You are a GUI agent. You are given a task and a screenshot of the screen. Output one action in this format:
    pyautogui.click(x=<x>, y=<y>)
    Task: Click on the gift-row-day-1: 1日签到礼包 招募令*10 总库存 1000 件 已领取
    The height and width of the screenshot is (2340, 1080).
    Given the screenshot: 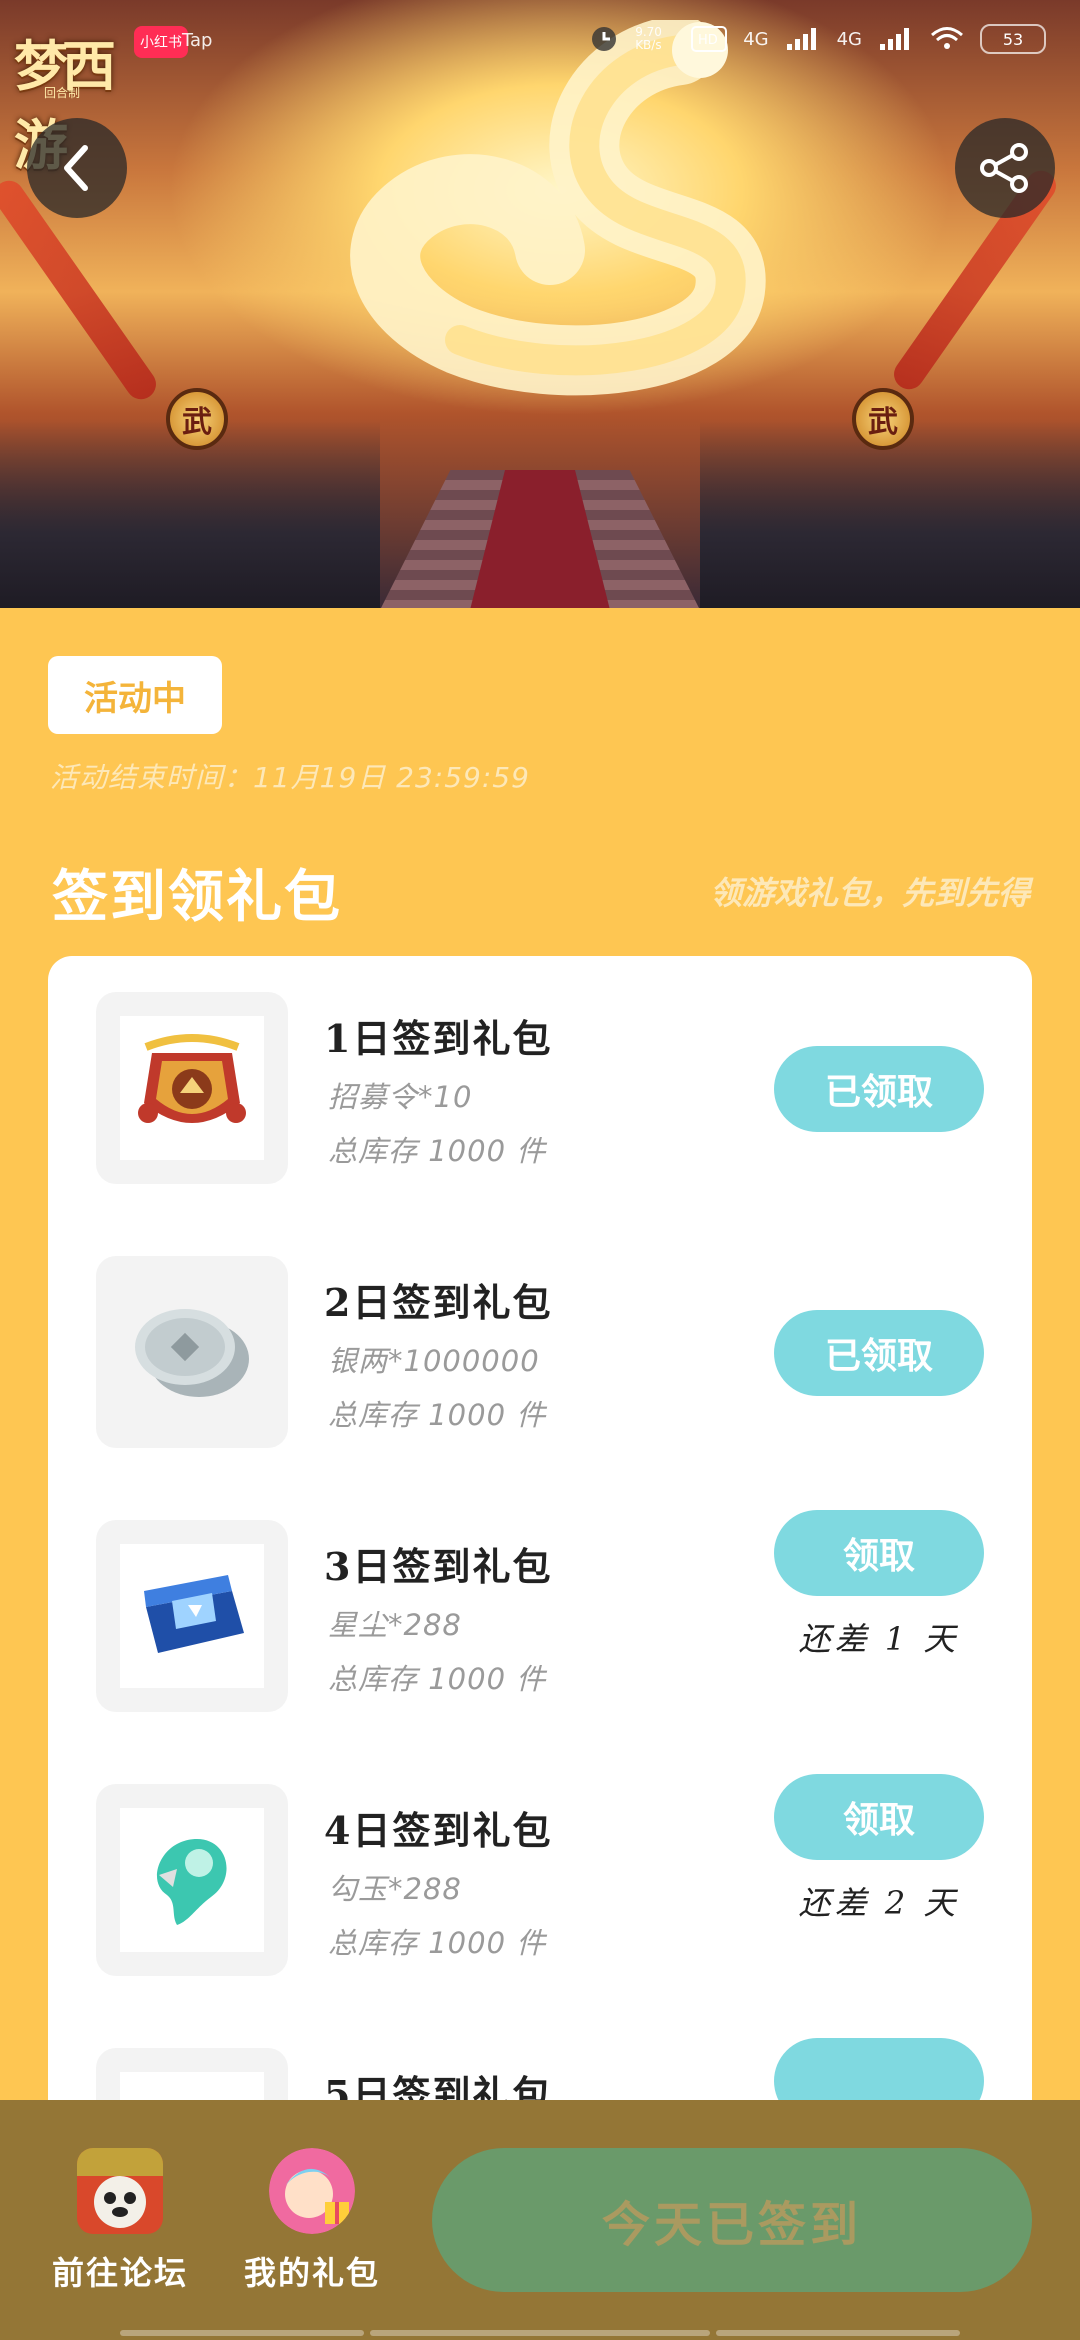 What is the action you would take?
    pyautogui.click(x=540, y=1070)
    